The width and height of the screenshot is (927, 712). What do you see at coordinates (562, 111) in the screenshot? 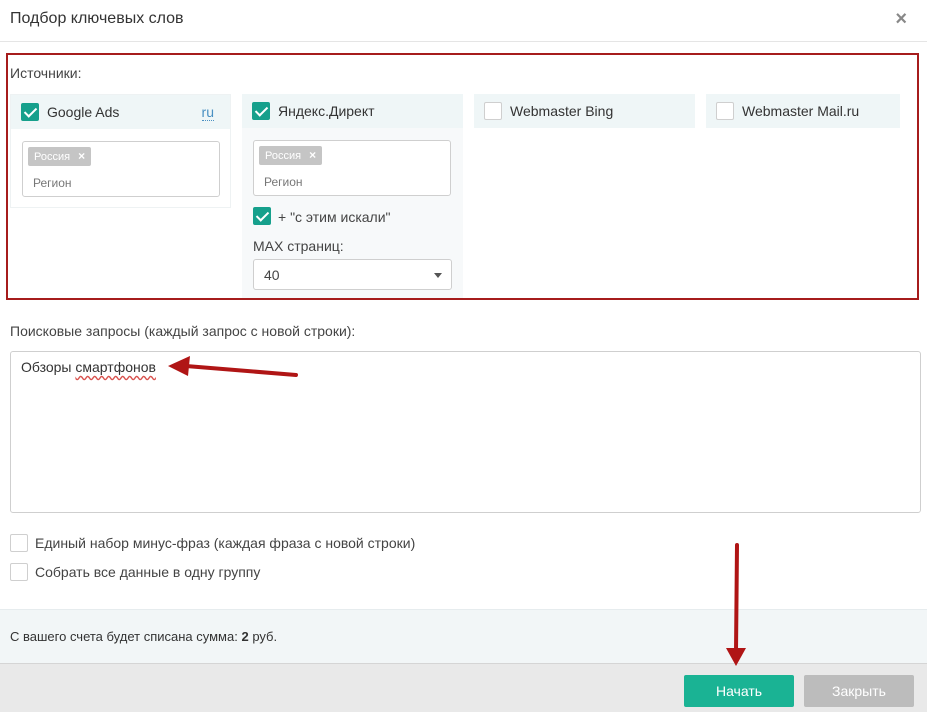
I see `bing-label: Webmaster Bing` at bounding box center [562, 111].